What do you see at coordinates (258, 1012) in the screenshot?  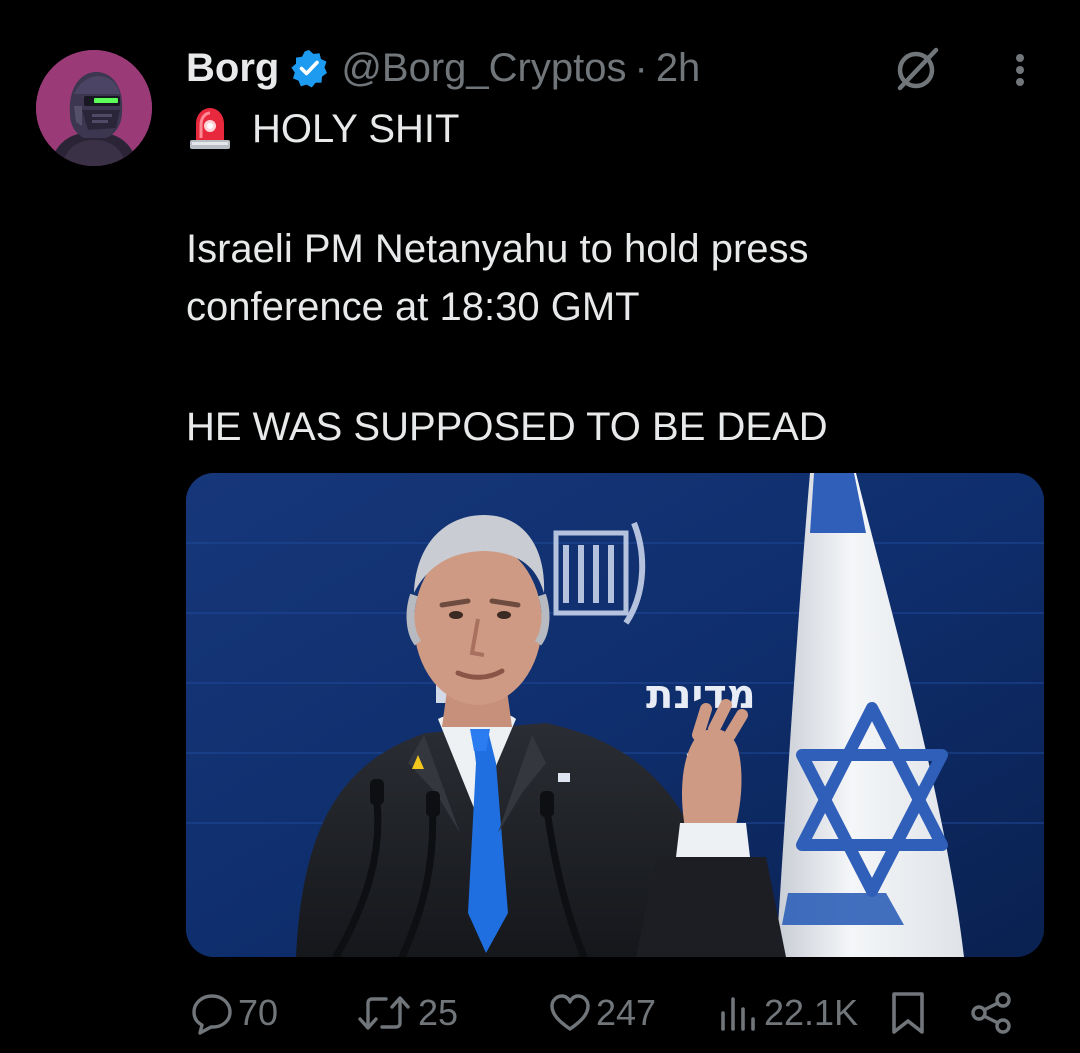 I see `reply-count: 70` at bounding box center [258, 1012].